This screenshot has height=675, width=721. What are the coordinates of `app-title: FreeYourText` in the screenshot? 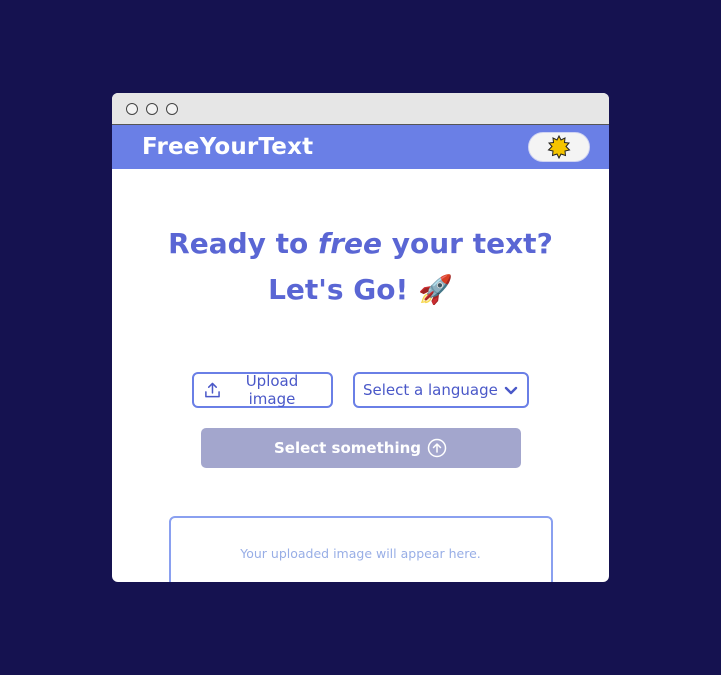 It's located at (228, 147).